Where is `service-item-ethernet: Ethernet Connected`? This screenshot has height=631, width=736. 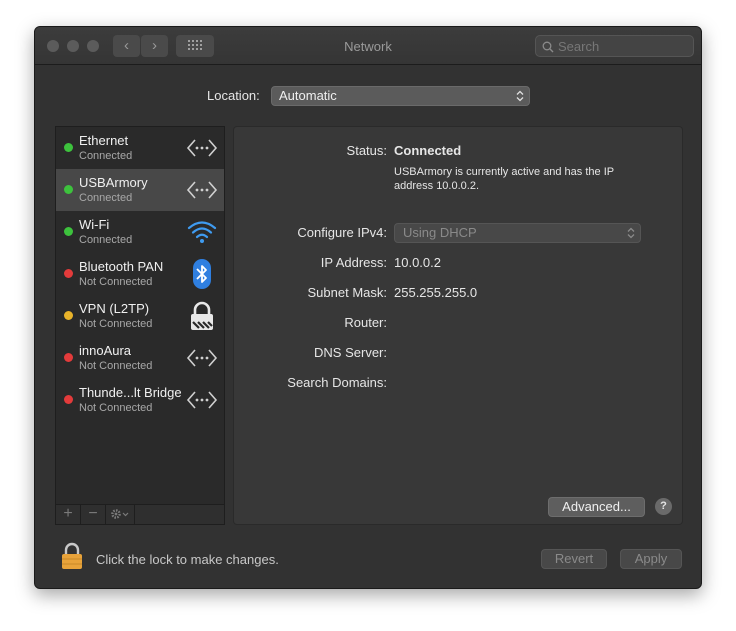 service-item-ethernet: Ethernet Connected is located at coordinates (140, 148).